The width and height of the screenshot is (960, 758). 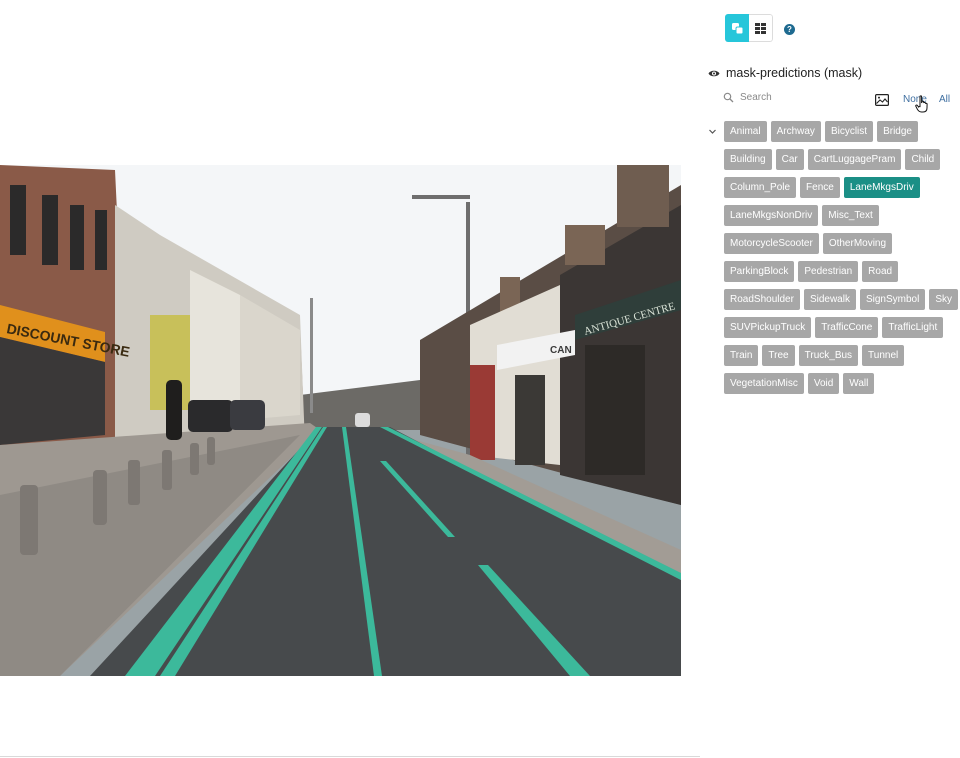 I want to click on label-tag-building: Building, so click(x=748, y=159).